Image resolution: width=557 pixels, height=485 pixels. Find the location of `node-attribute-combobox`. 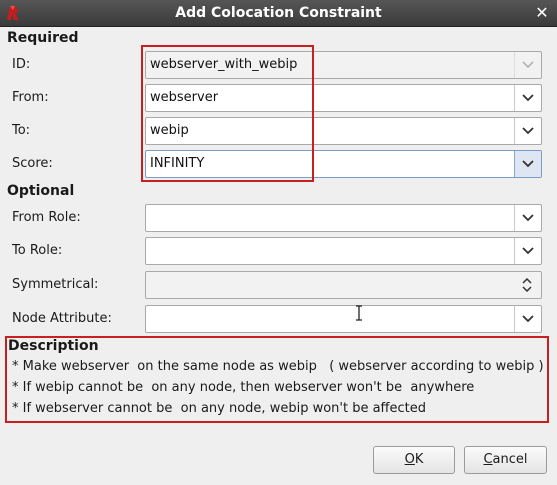

node-attribute-combobox is located at coordinates (343, 319).